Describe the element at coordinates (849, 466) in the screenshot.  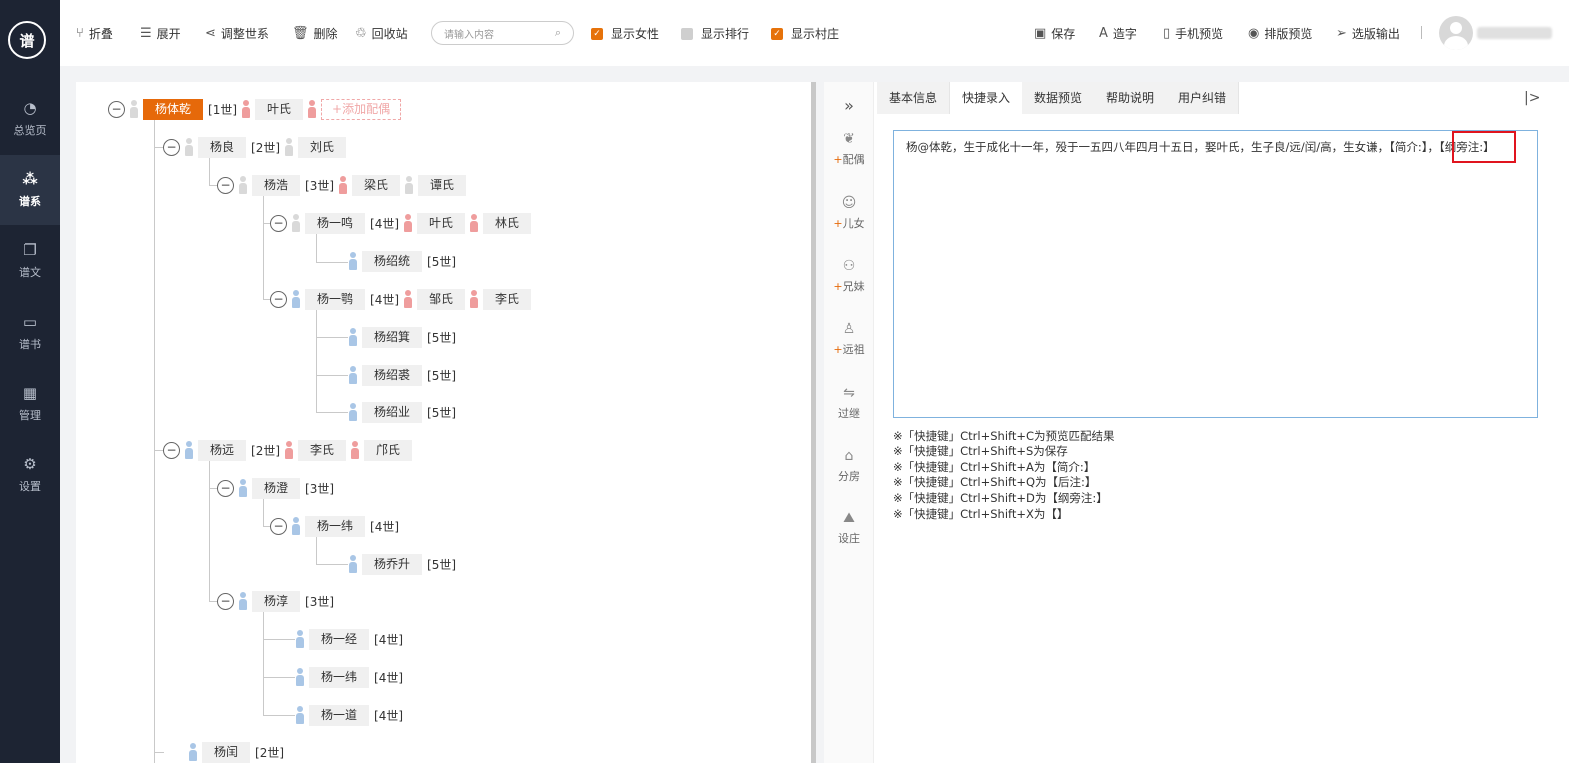
I see `branch-tool: ⌂ 分房` at that location.